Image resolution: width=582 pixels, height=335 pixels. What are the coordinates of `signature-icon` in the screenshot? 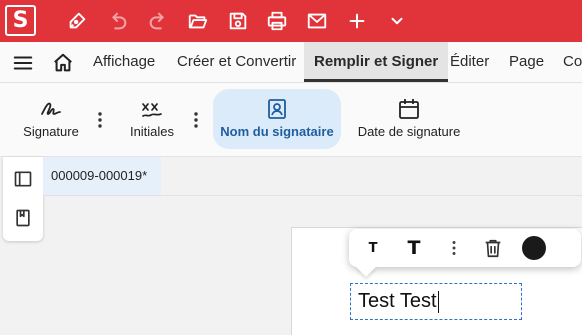 It's located at (51, 109).